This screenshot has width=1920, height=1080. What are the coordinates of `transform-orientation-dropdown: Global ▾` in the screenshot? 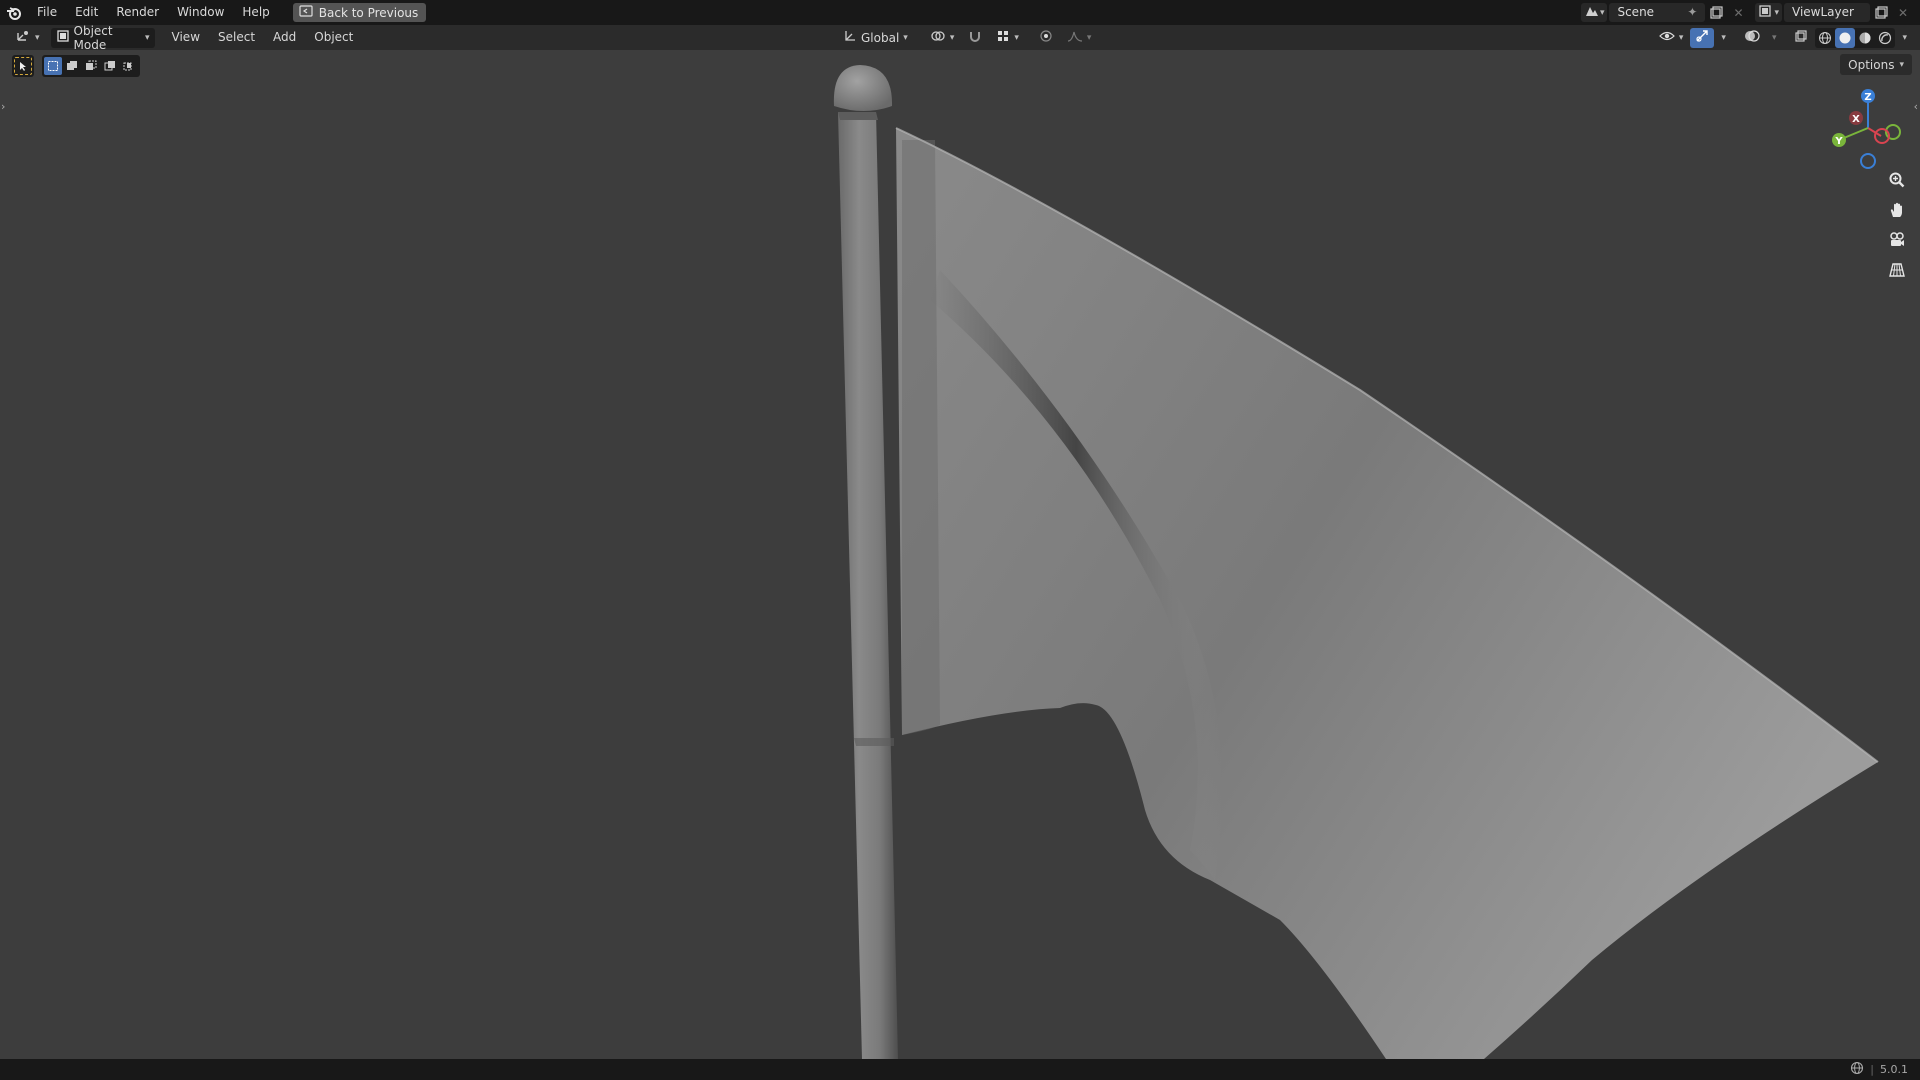 It's located at (875, 38).